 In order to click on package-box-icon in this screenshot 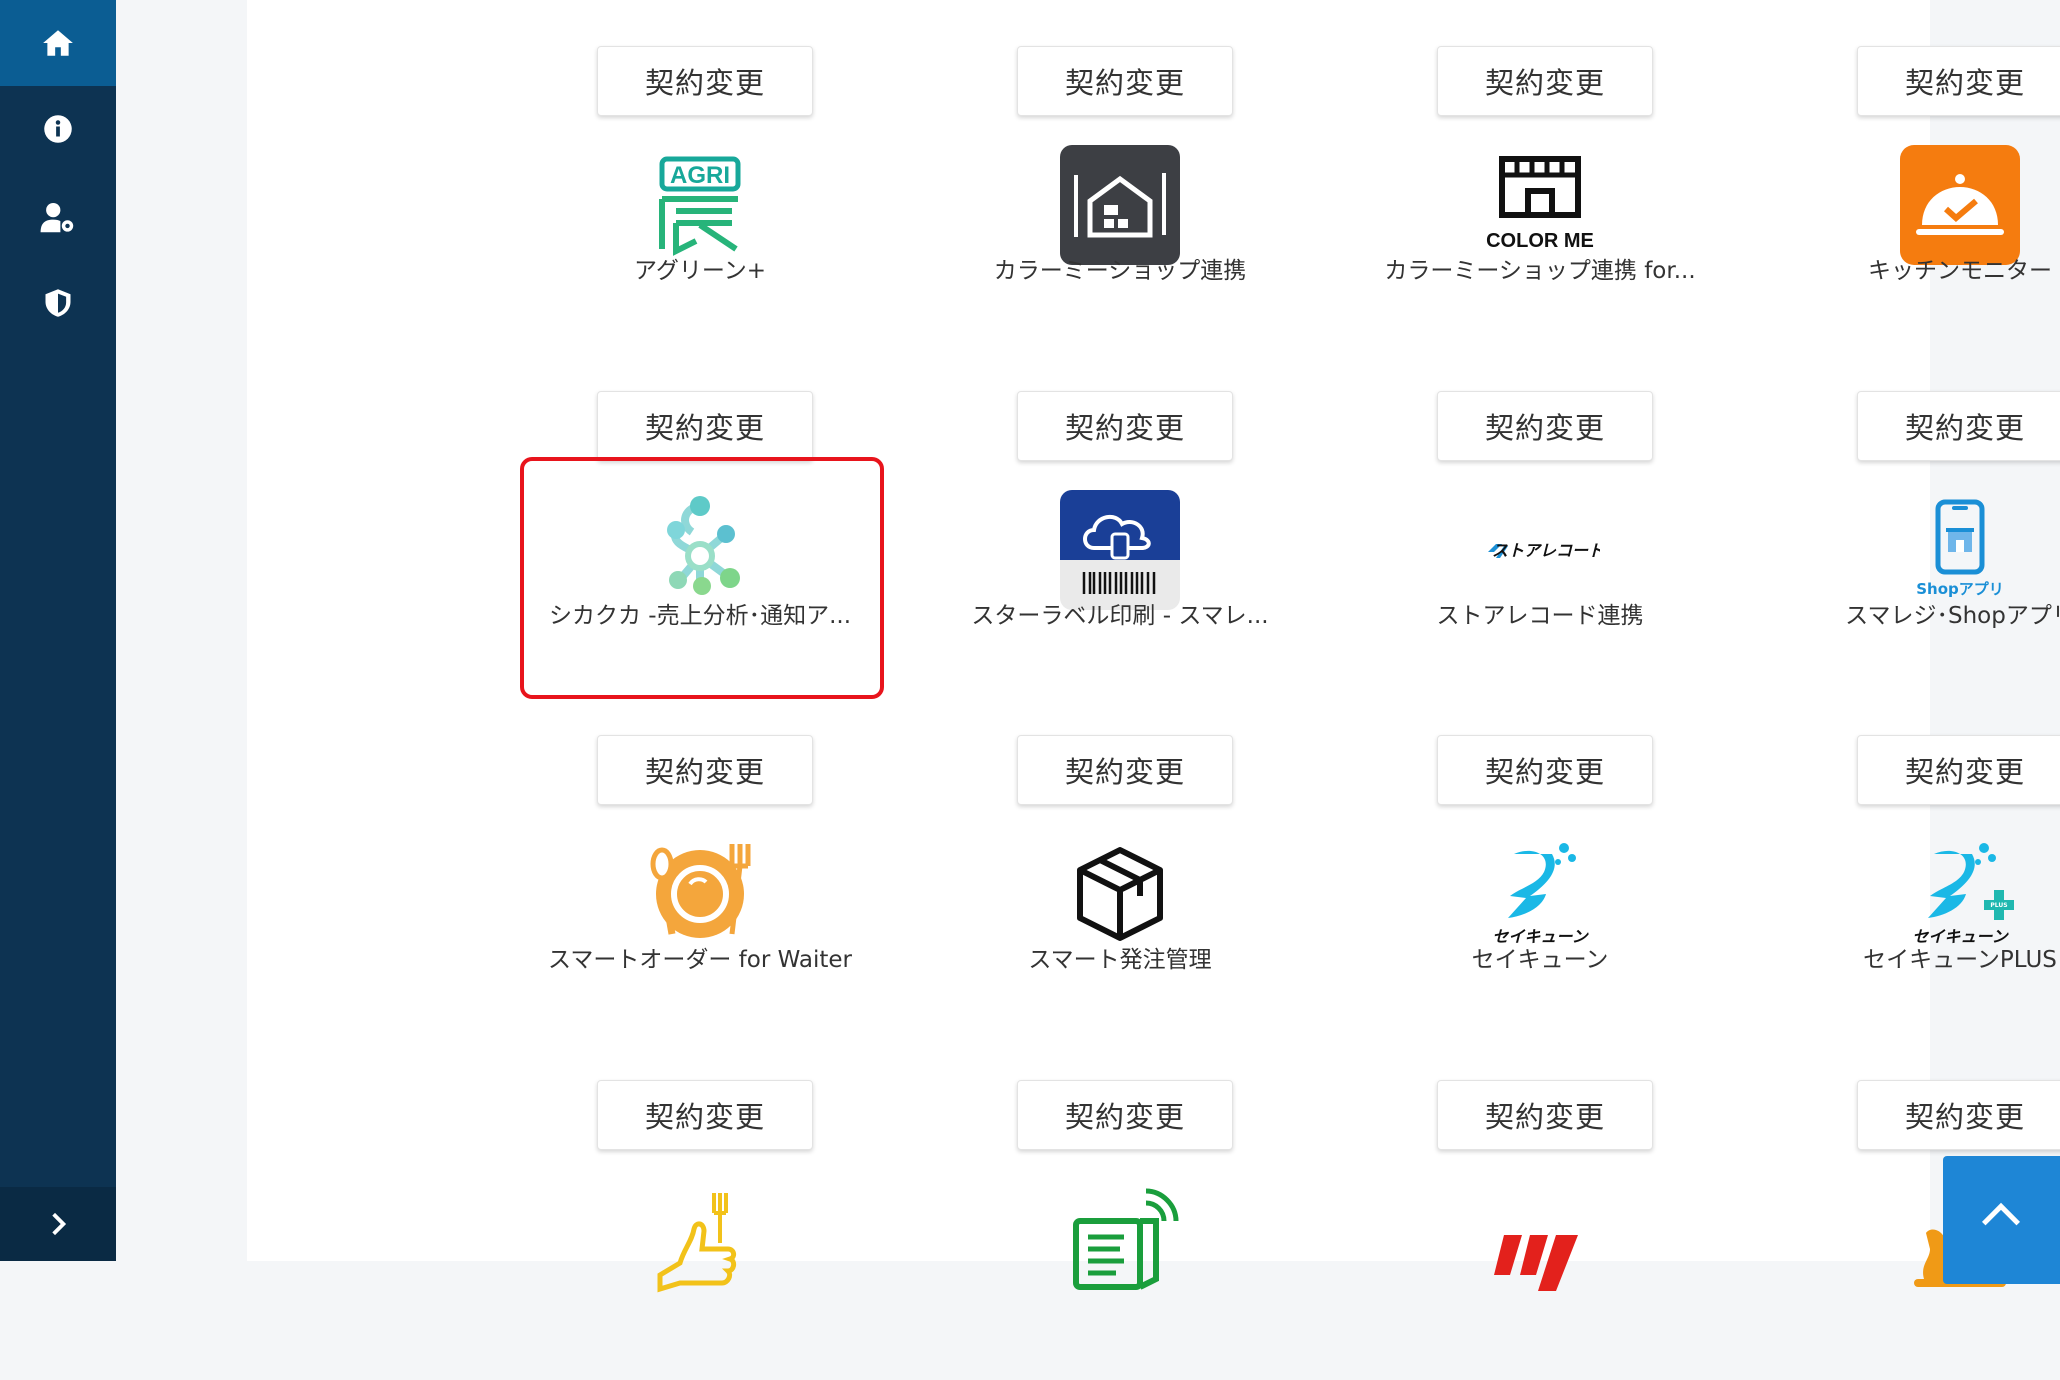, I will do `click(1120, 894)`.